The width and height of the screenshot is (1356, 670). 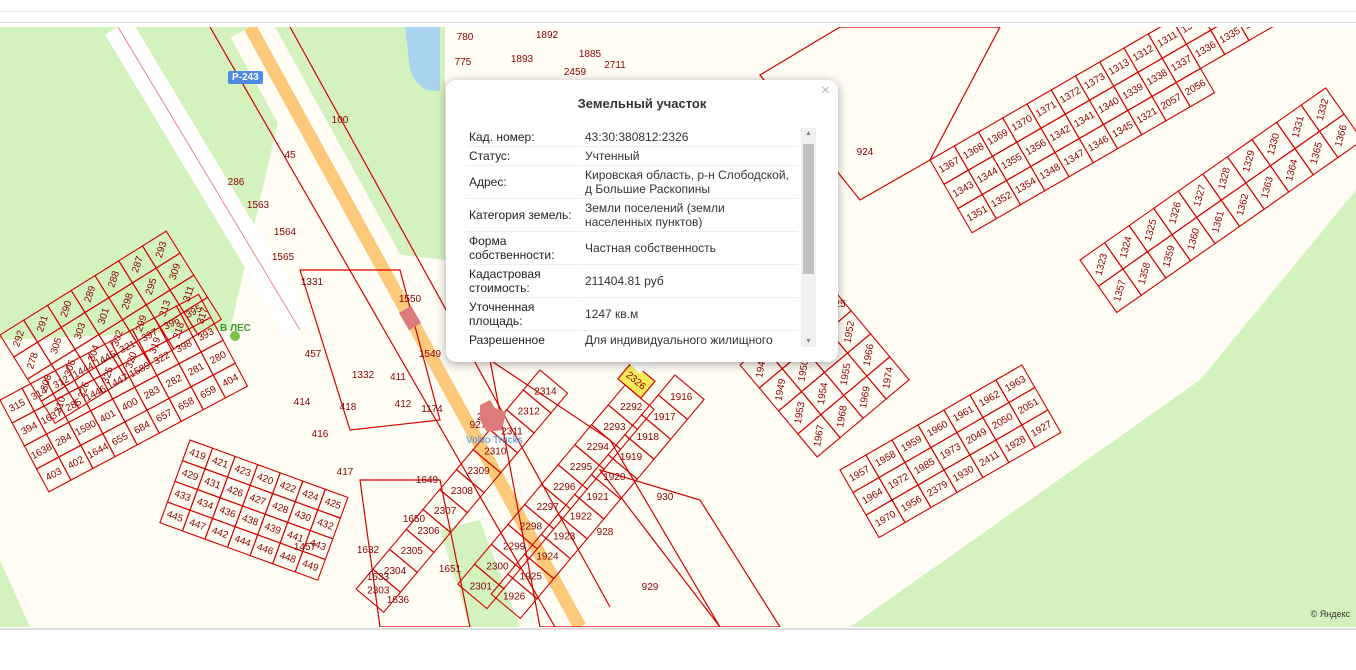 I want to click on parcel: 432, so click(x=325, y=524).